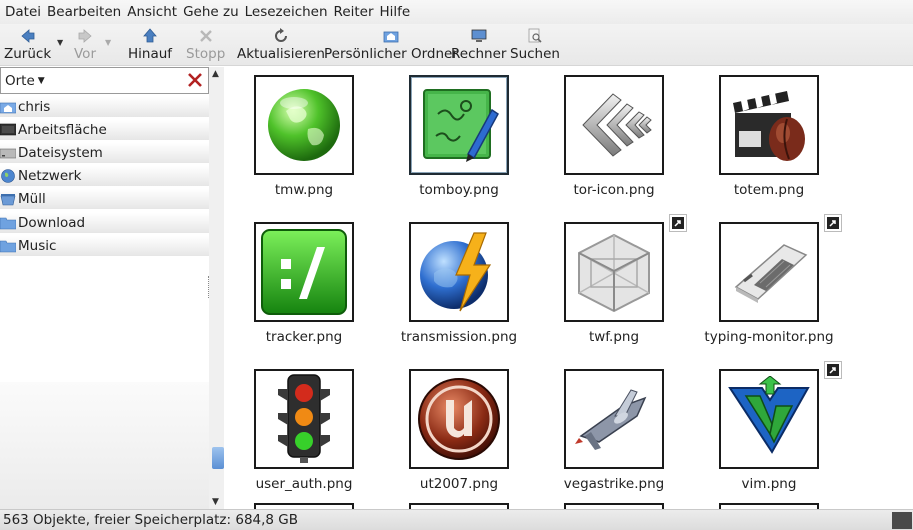 The height and width of the screenshot is (530, 913). Describe the element at coordinates (8, 199) in the screenshot. I see `trash-icon` at that location.